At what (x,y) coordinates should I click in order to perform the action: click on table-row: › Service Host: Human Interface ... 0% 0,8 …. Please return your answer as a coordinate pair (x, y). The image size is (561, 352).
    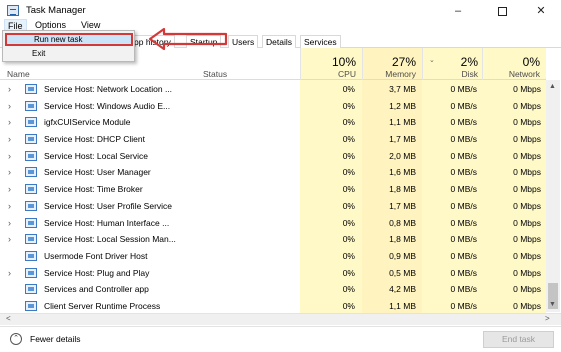
    Looking at the image, I should click on (273, 223).